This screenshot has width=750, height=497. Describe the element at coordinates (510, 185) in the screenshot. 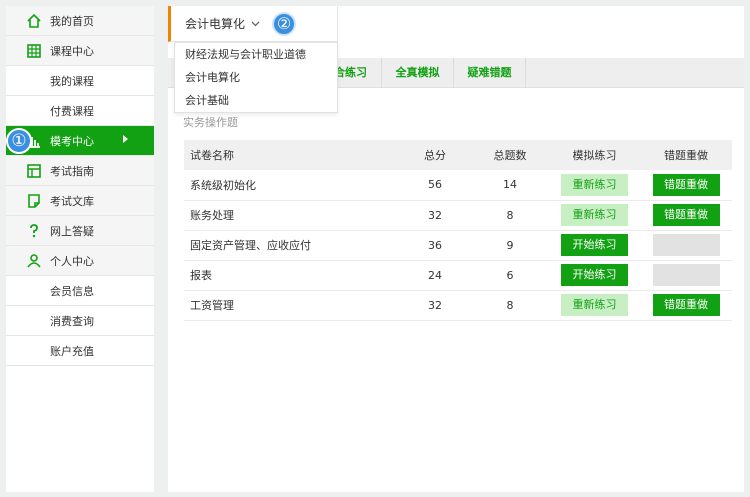

I see `exam-count: 14` at that location.